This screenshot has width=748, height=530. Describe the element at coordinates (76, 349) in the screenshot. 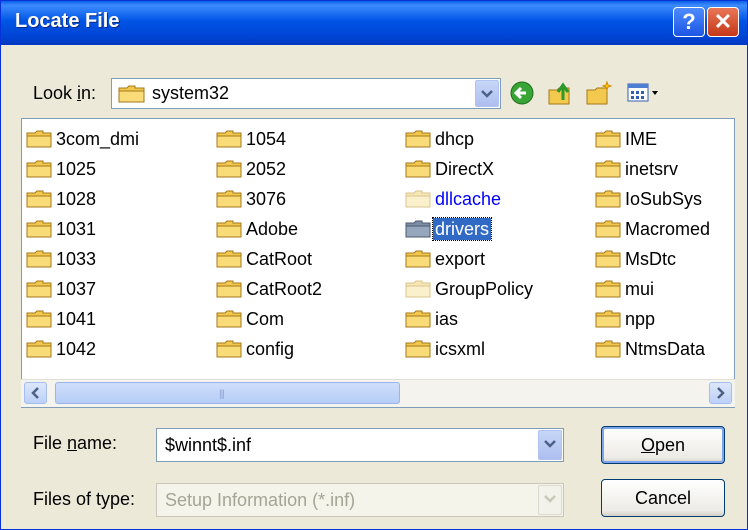

I see `folder-name: 1042` at that location.